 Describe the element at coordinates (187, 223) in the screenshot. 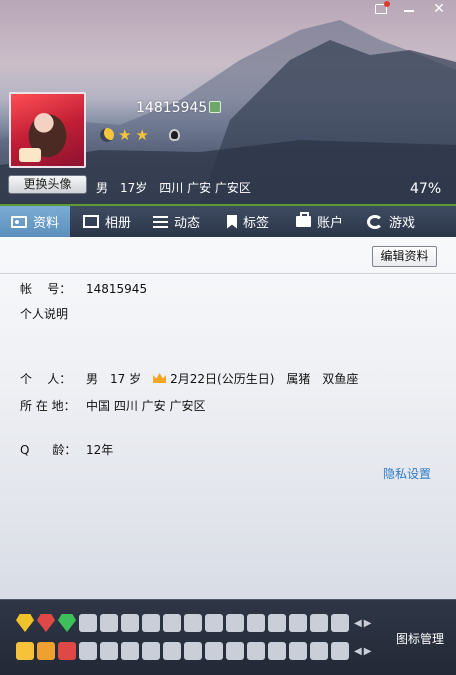

I see `tab-label: 动态` at that location.